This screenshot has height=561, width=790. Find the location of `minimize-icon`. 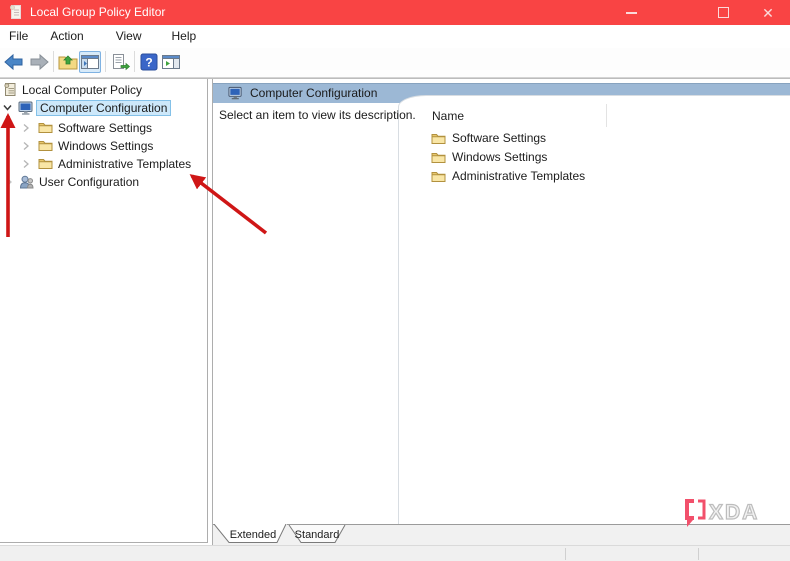

minimize-icon is located at coordinates (631, 12).